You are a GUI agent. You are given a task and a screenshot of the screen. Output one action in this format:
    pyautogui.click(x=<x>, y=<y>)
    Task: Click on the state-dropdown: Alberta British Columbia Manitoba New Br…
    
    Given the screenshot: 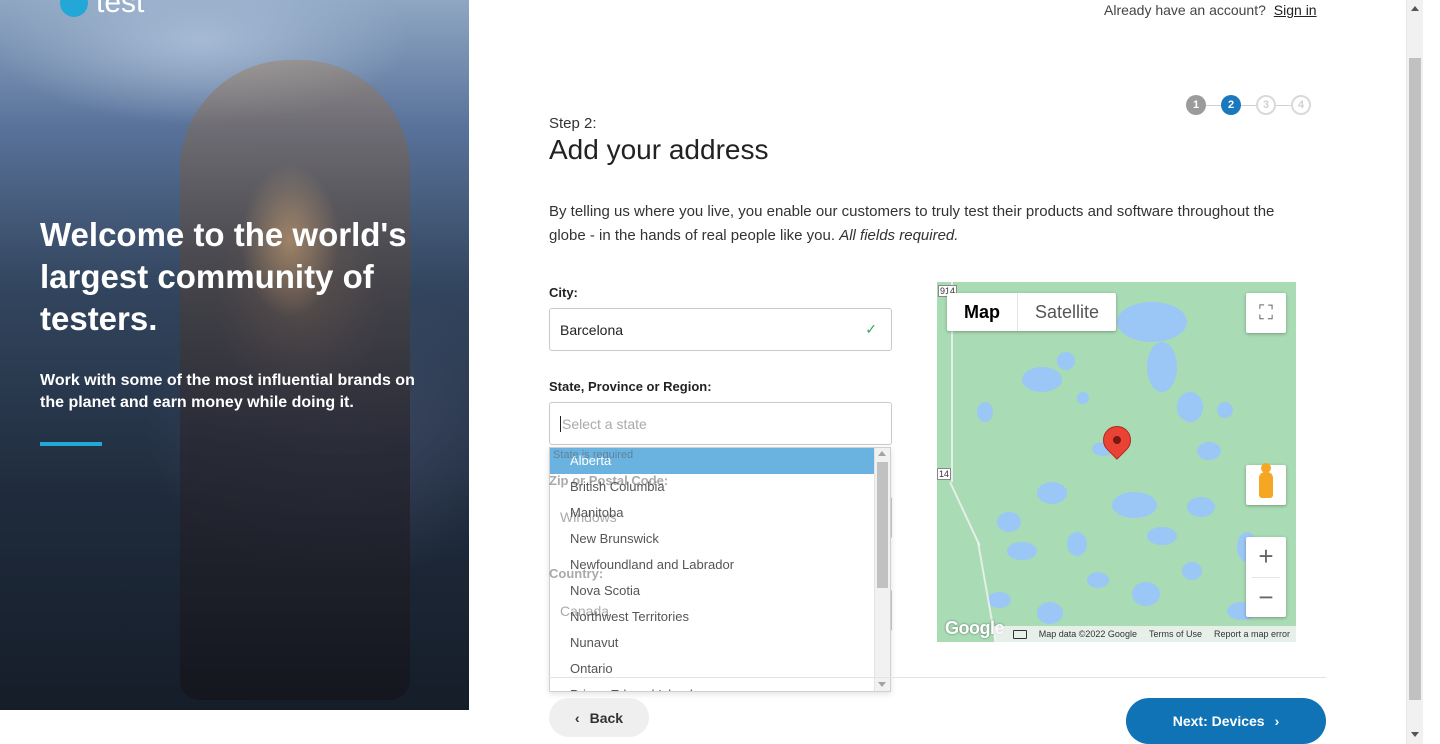 What is the action you would take?
    pyautogui.click(x=720, y=569)
    